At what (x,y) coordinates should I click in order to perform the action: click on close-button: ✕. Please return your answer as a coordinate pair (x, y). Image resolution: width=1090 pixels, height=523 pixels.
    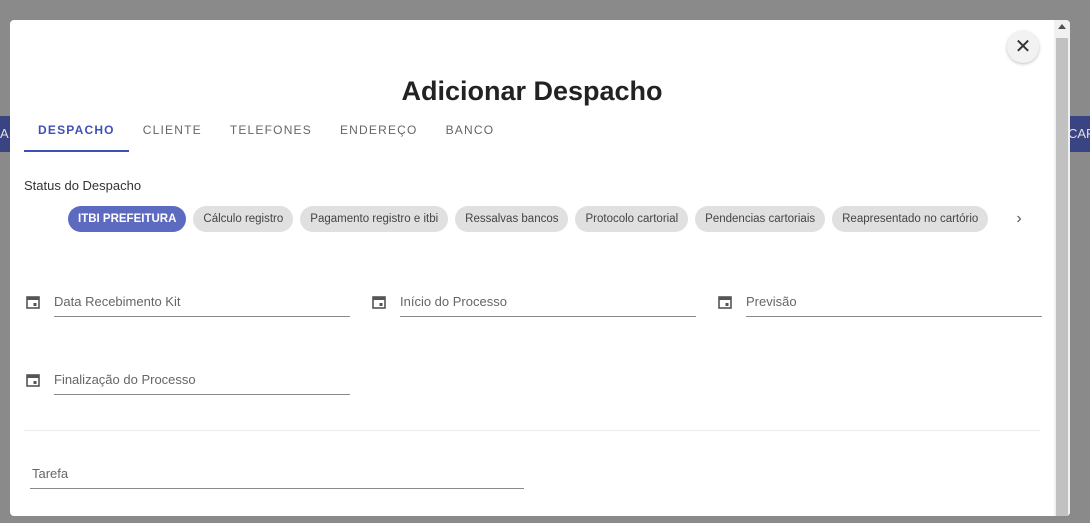
    Looking at the image, I should click on (1023, 47).